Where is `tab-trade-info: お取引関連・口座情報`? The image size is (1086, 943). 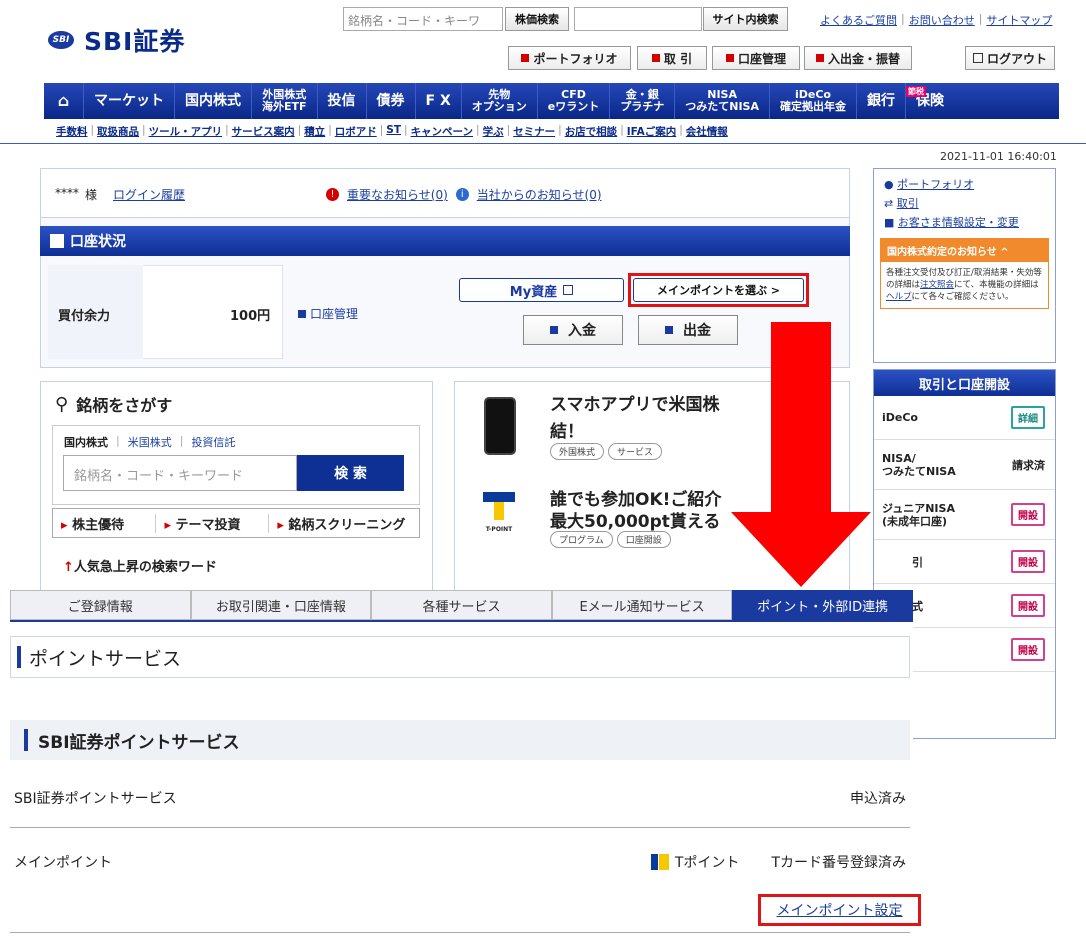
tab-trade-info: お取引関連・口座情報 is located at coordinates (281, 605).